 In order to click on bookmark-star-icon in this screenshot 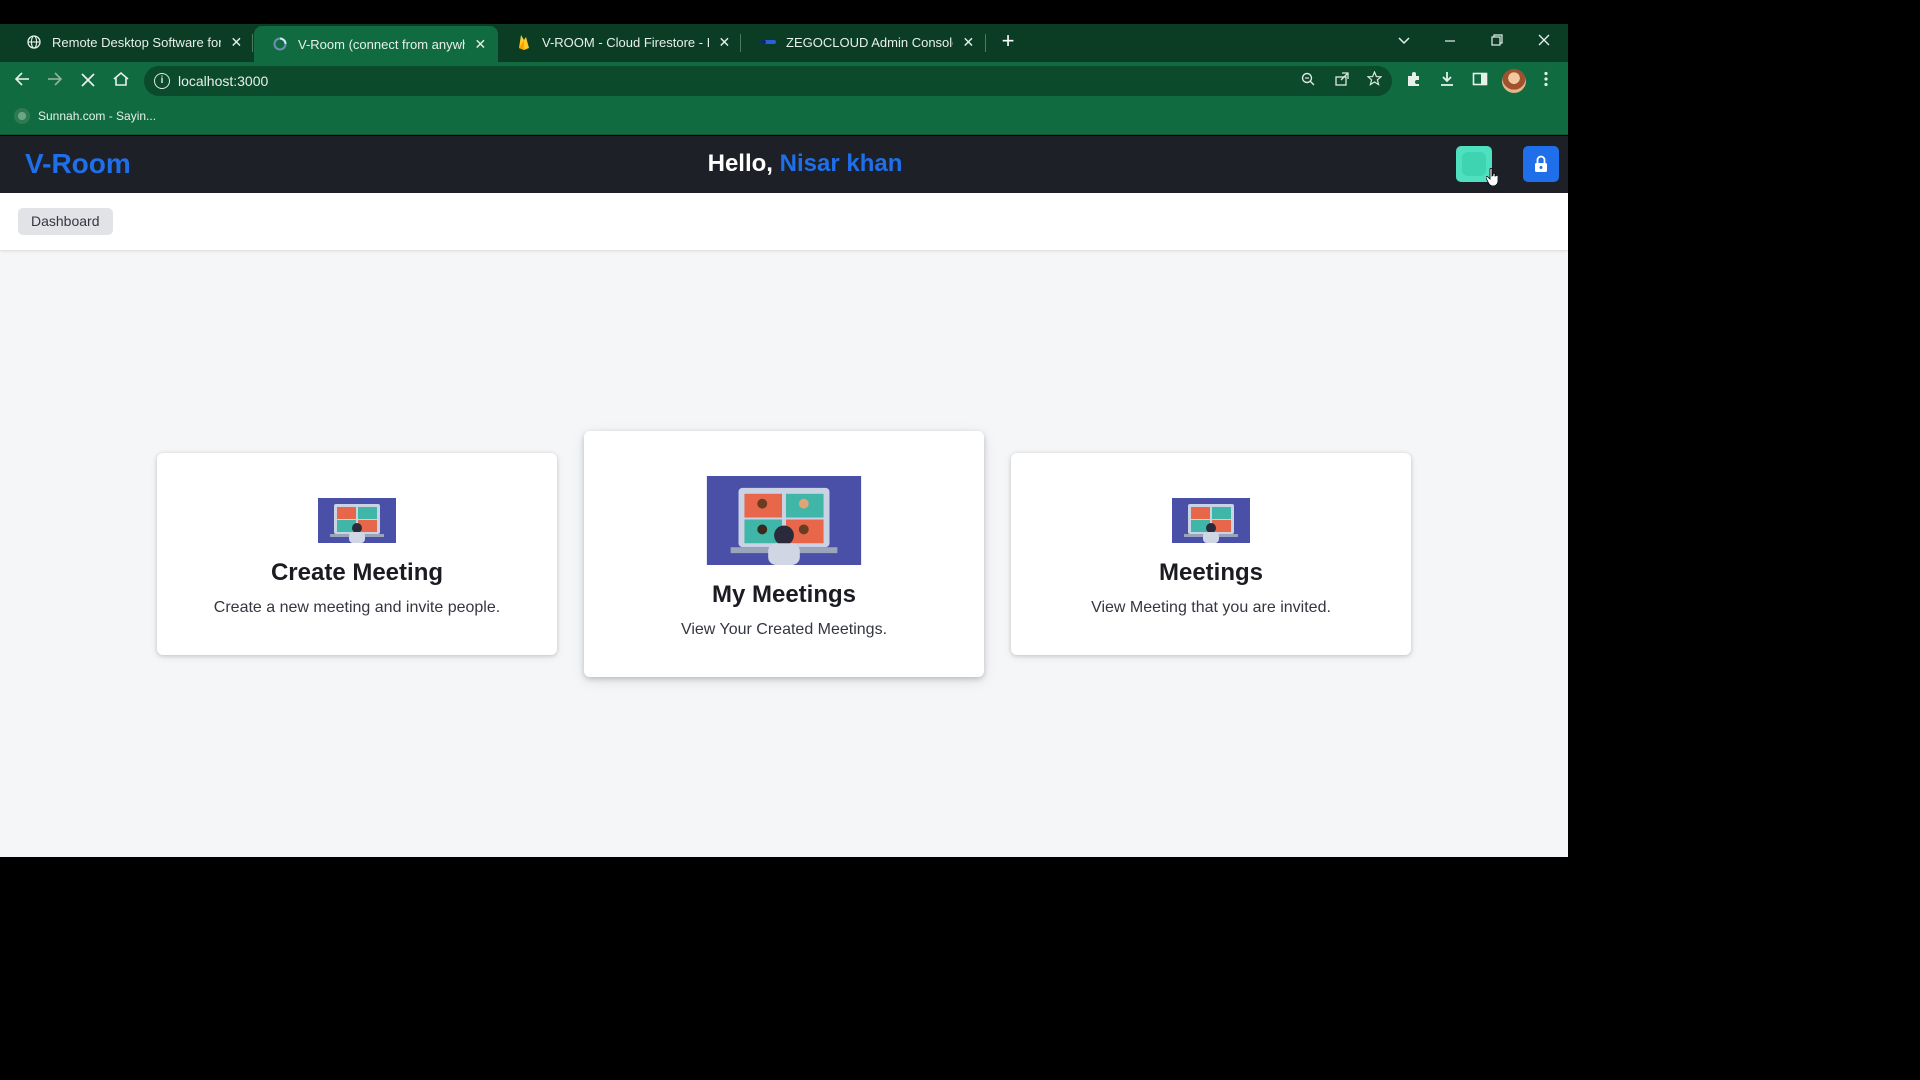, I will do `click(1374, 80)`.